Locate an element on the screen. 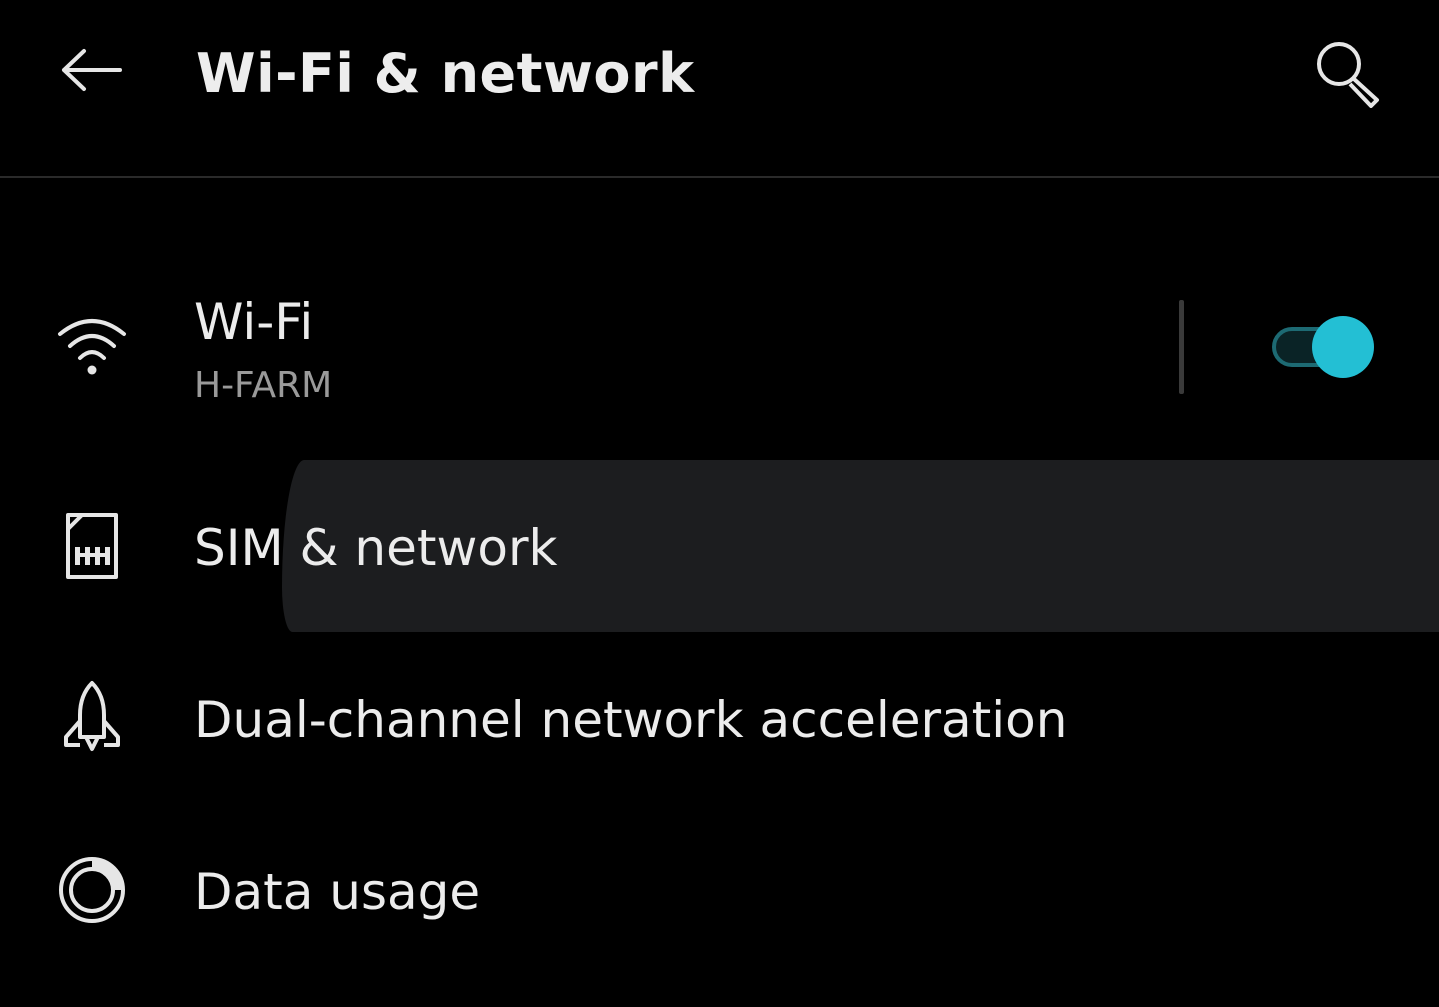 The image size is (1439, 1007). wifi-icon is located at coordinates (92, 346).